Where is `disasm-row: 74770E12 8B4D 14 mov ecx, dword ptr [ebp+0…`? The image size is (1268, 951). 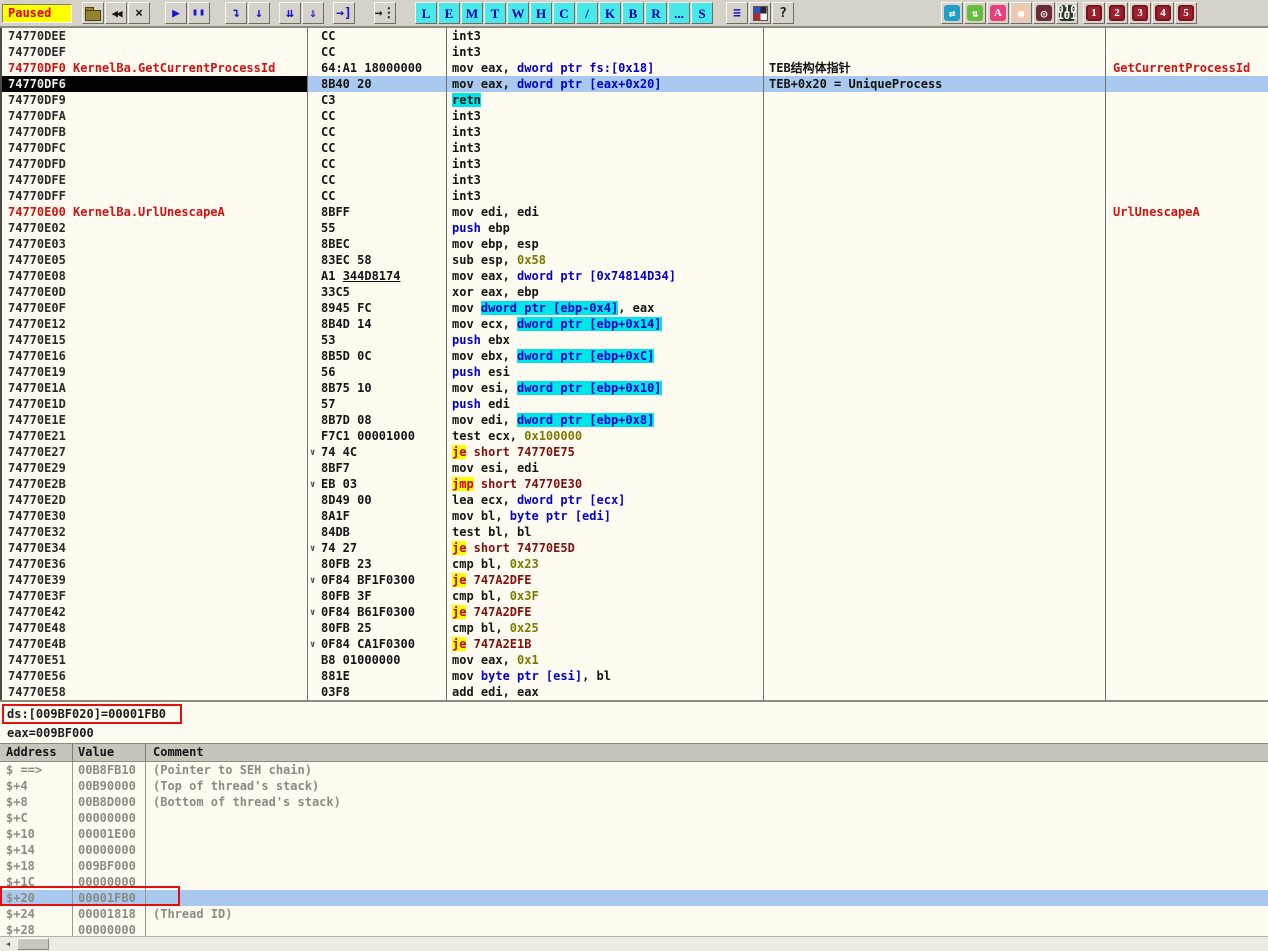
disasm-row: 74770E12 8B4D 14 mov ecx, dword ptr [ebp+0… is located at coordinates (635, 324).